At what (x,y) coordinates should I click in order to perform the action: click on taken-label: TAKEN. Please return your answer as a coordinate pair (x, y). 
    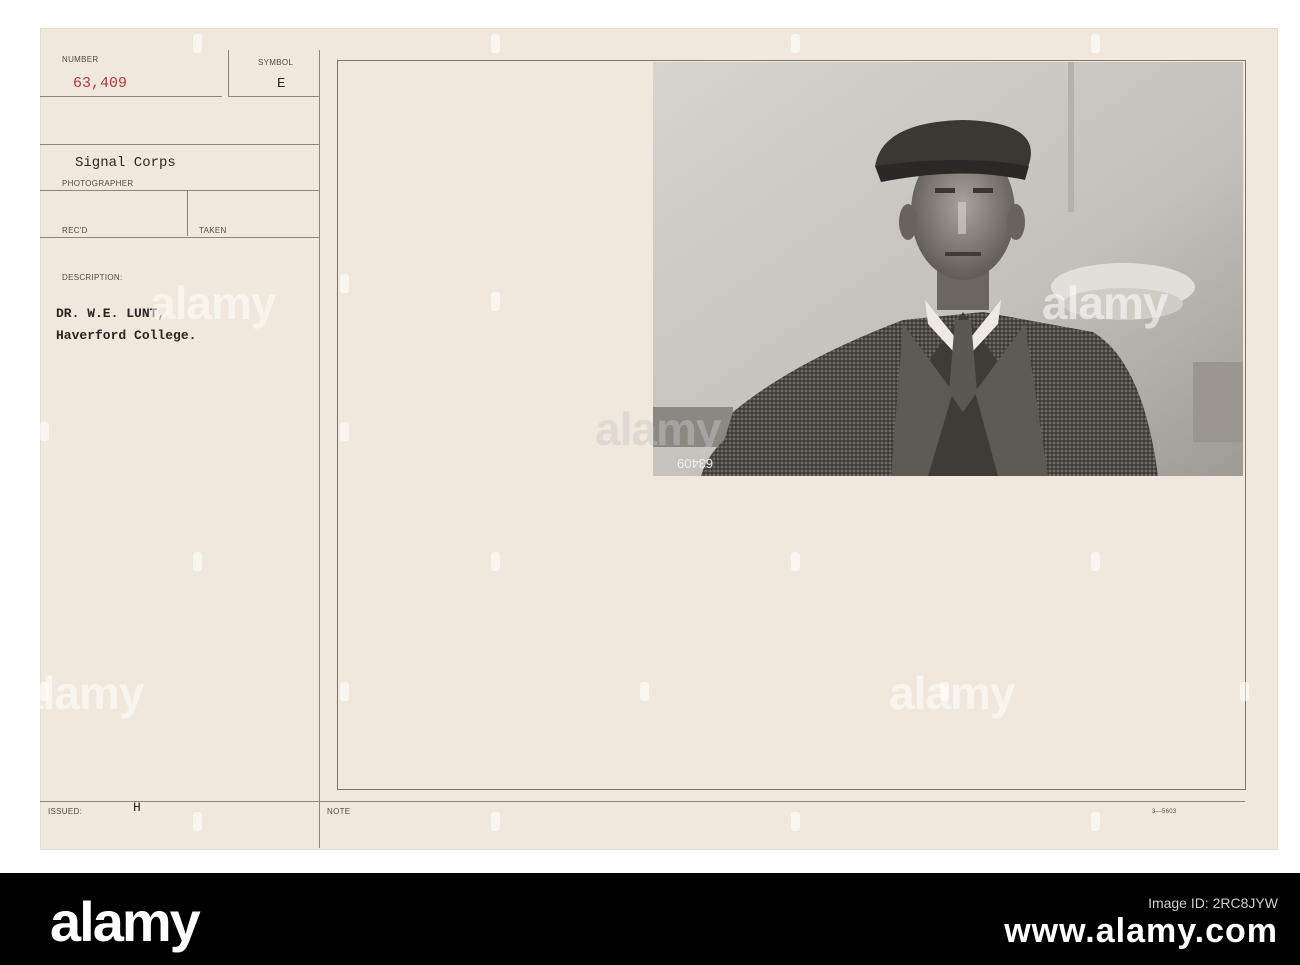
    Looking at the image, I should click on (213, 230).